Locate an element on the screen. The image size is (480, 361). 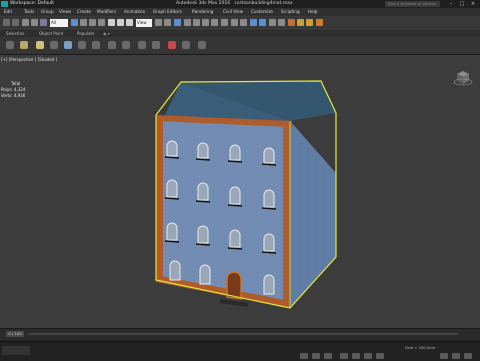
selection-filter-dropdown: All is located at coordinates (59, 23).